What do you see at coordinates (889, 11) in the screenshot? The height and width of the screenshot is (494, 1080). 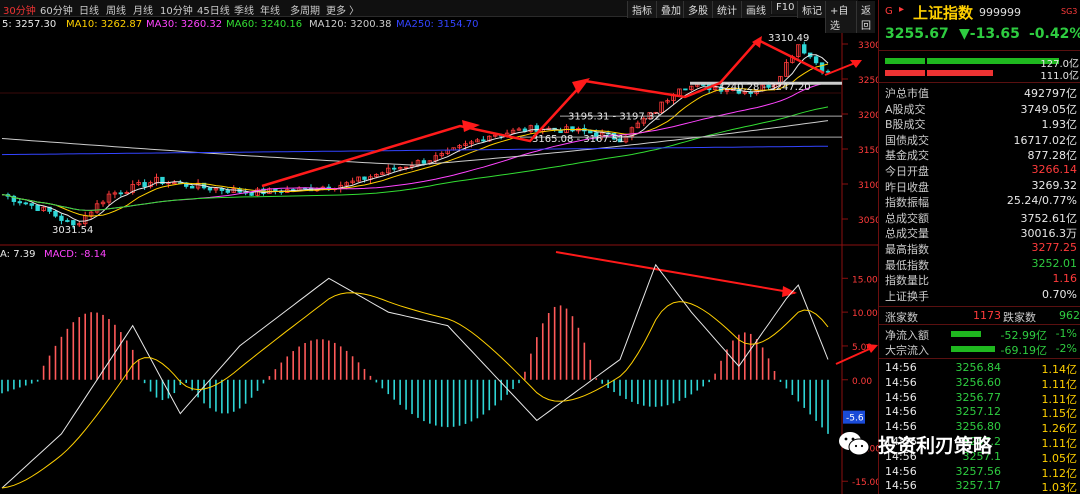 I see `panel-tag: G` at bounding box center [889, 11].